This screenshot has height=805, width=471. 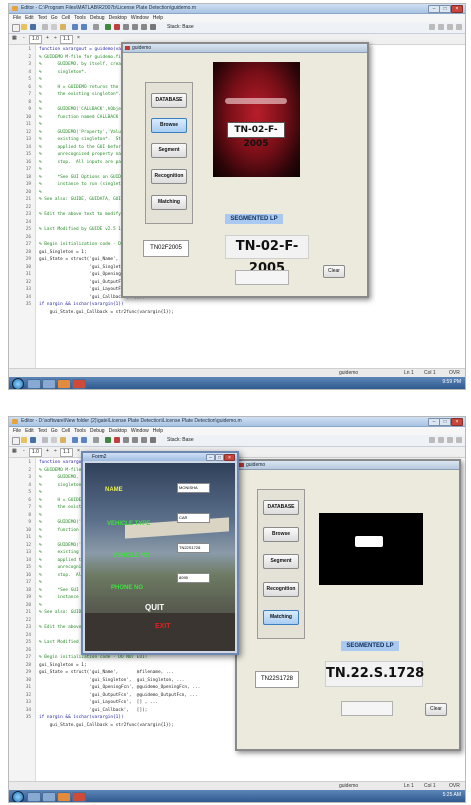 What do you see at coordinates (452, 795) in the screenshot?
I see `clock: 5:25 AM` at bounding box center [452, 795].